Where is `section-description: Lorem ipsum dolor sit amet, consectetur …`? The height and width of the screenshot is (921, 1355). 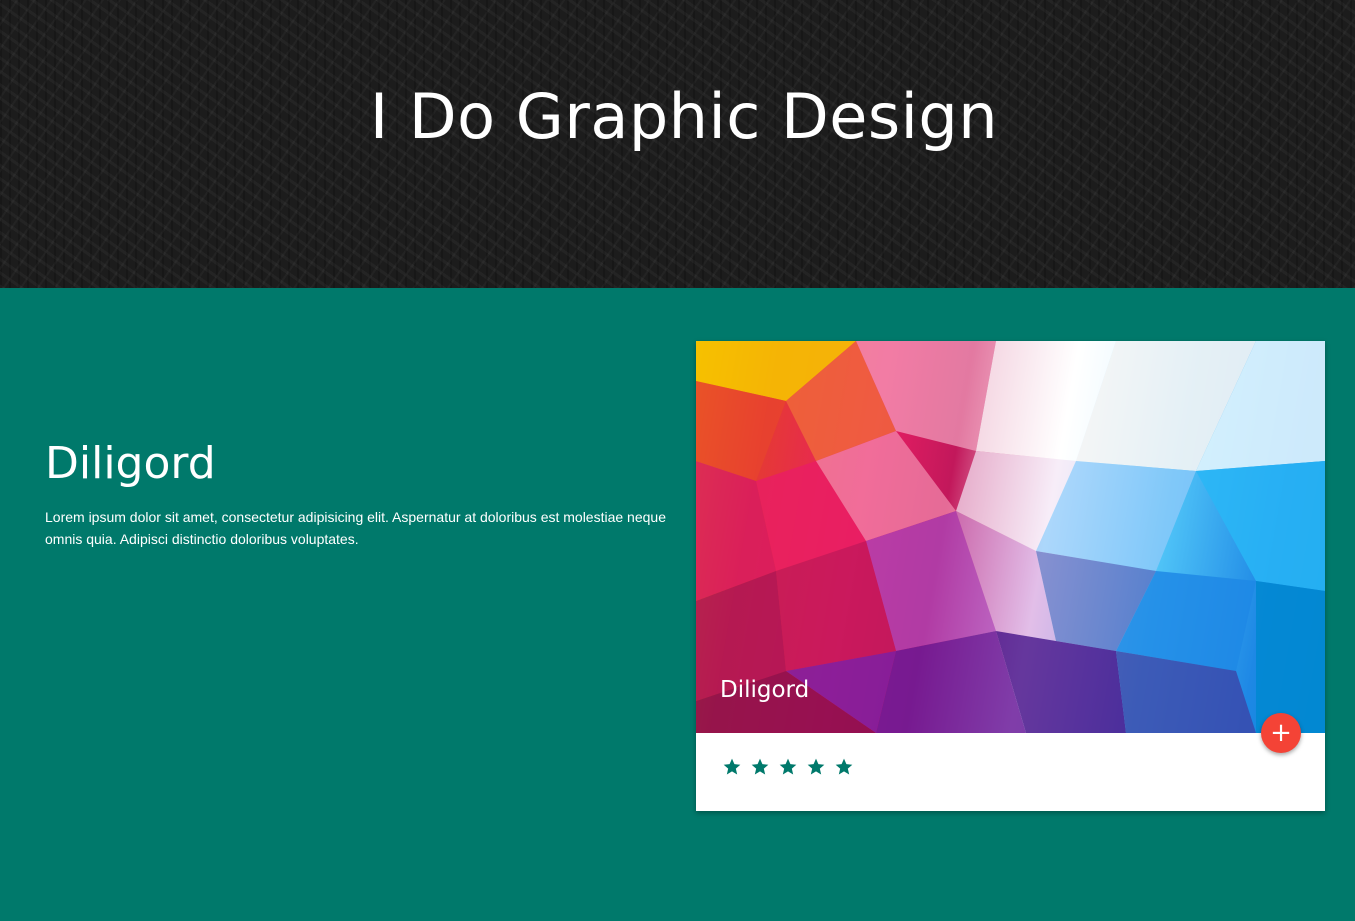
section-description: Lorem ipsum dolor sit amet, consectetur … is located at coordinates (355, 528).